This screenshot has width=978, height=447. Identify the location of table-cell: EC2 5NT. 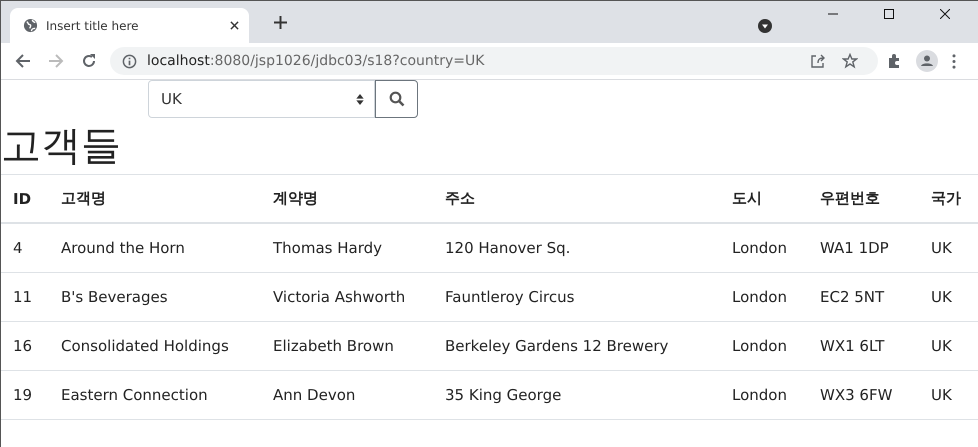
(863, 297).